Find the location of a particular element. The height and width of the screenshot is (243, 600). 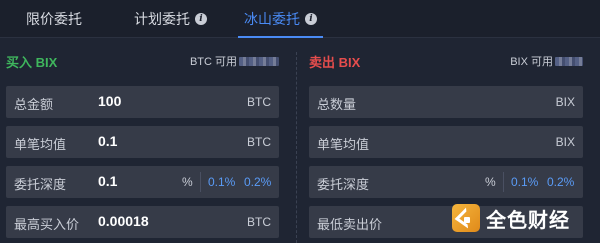

available-label: BTC 可用 is located at coordinates (213, 62).